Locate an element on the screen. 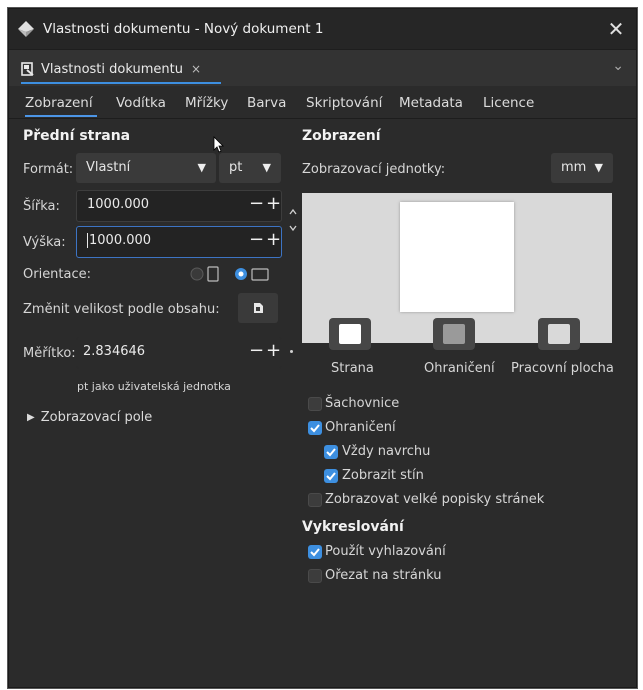 The width and height of the screenshot is (643, 690). display-units-label: Zobrazovací jednotky: is located at coordinates (374, 169).